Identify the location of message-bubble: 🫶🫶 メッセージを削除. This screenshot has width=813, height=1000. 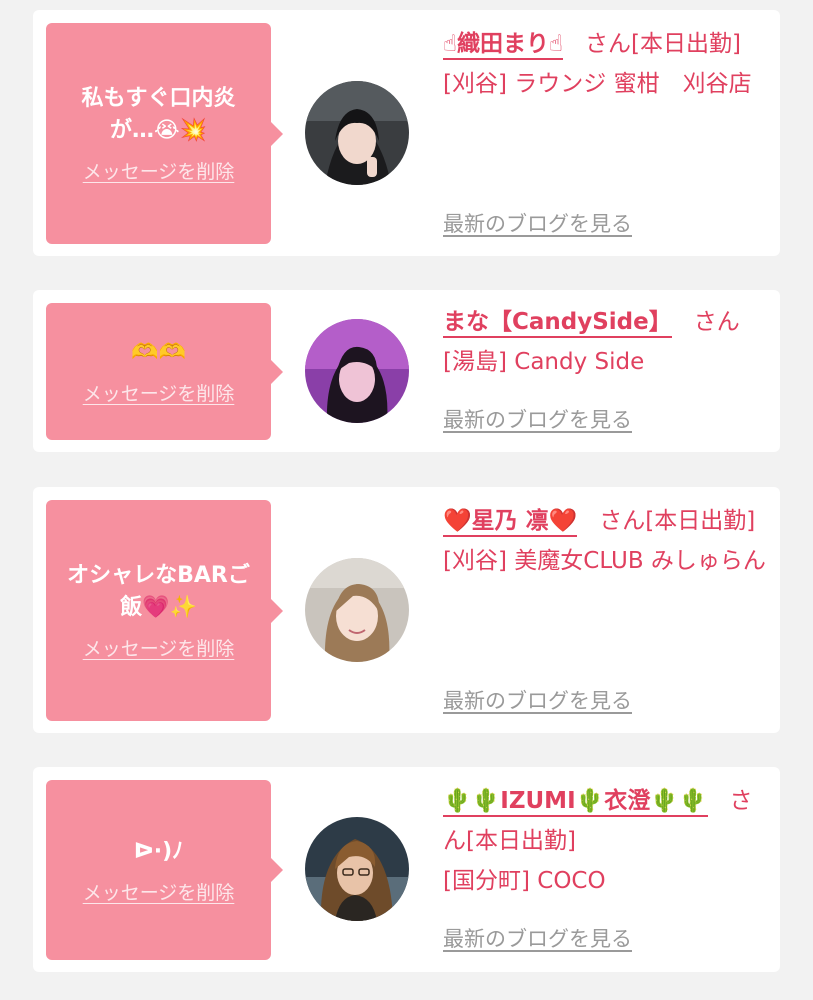
(164, 371).